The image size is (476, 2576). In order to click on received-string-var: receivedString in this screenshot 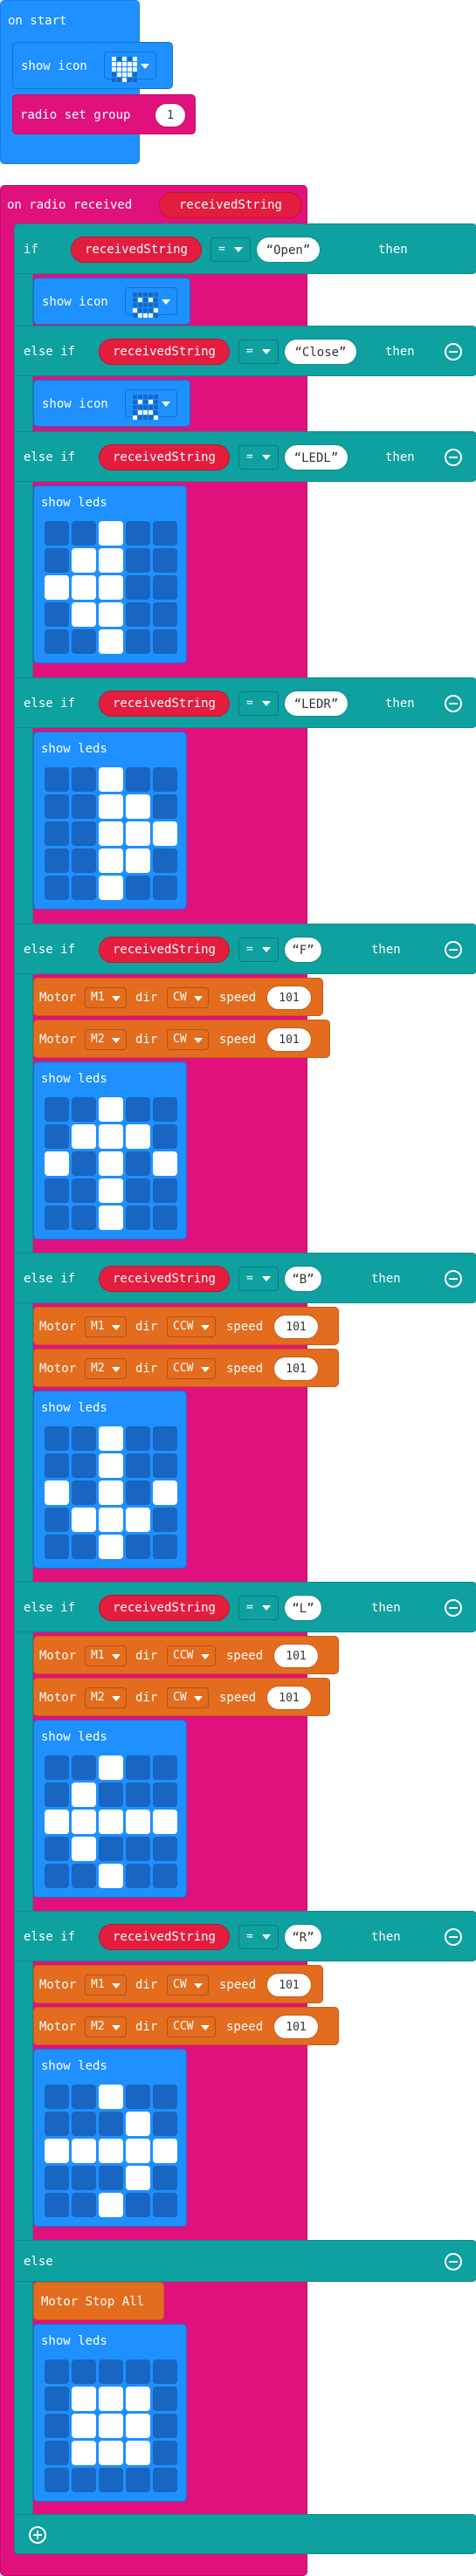, I will do `click(164, 352)`.